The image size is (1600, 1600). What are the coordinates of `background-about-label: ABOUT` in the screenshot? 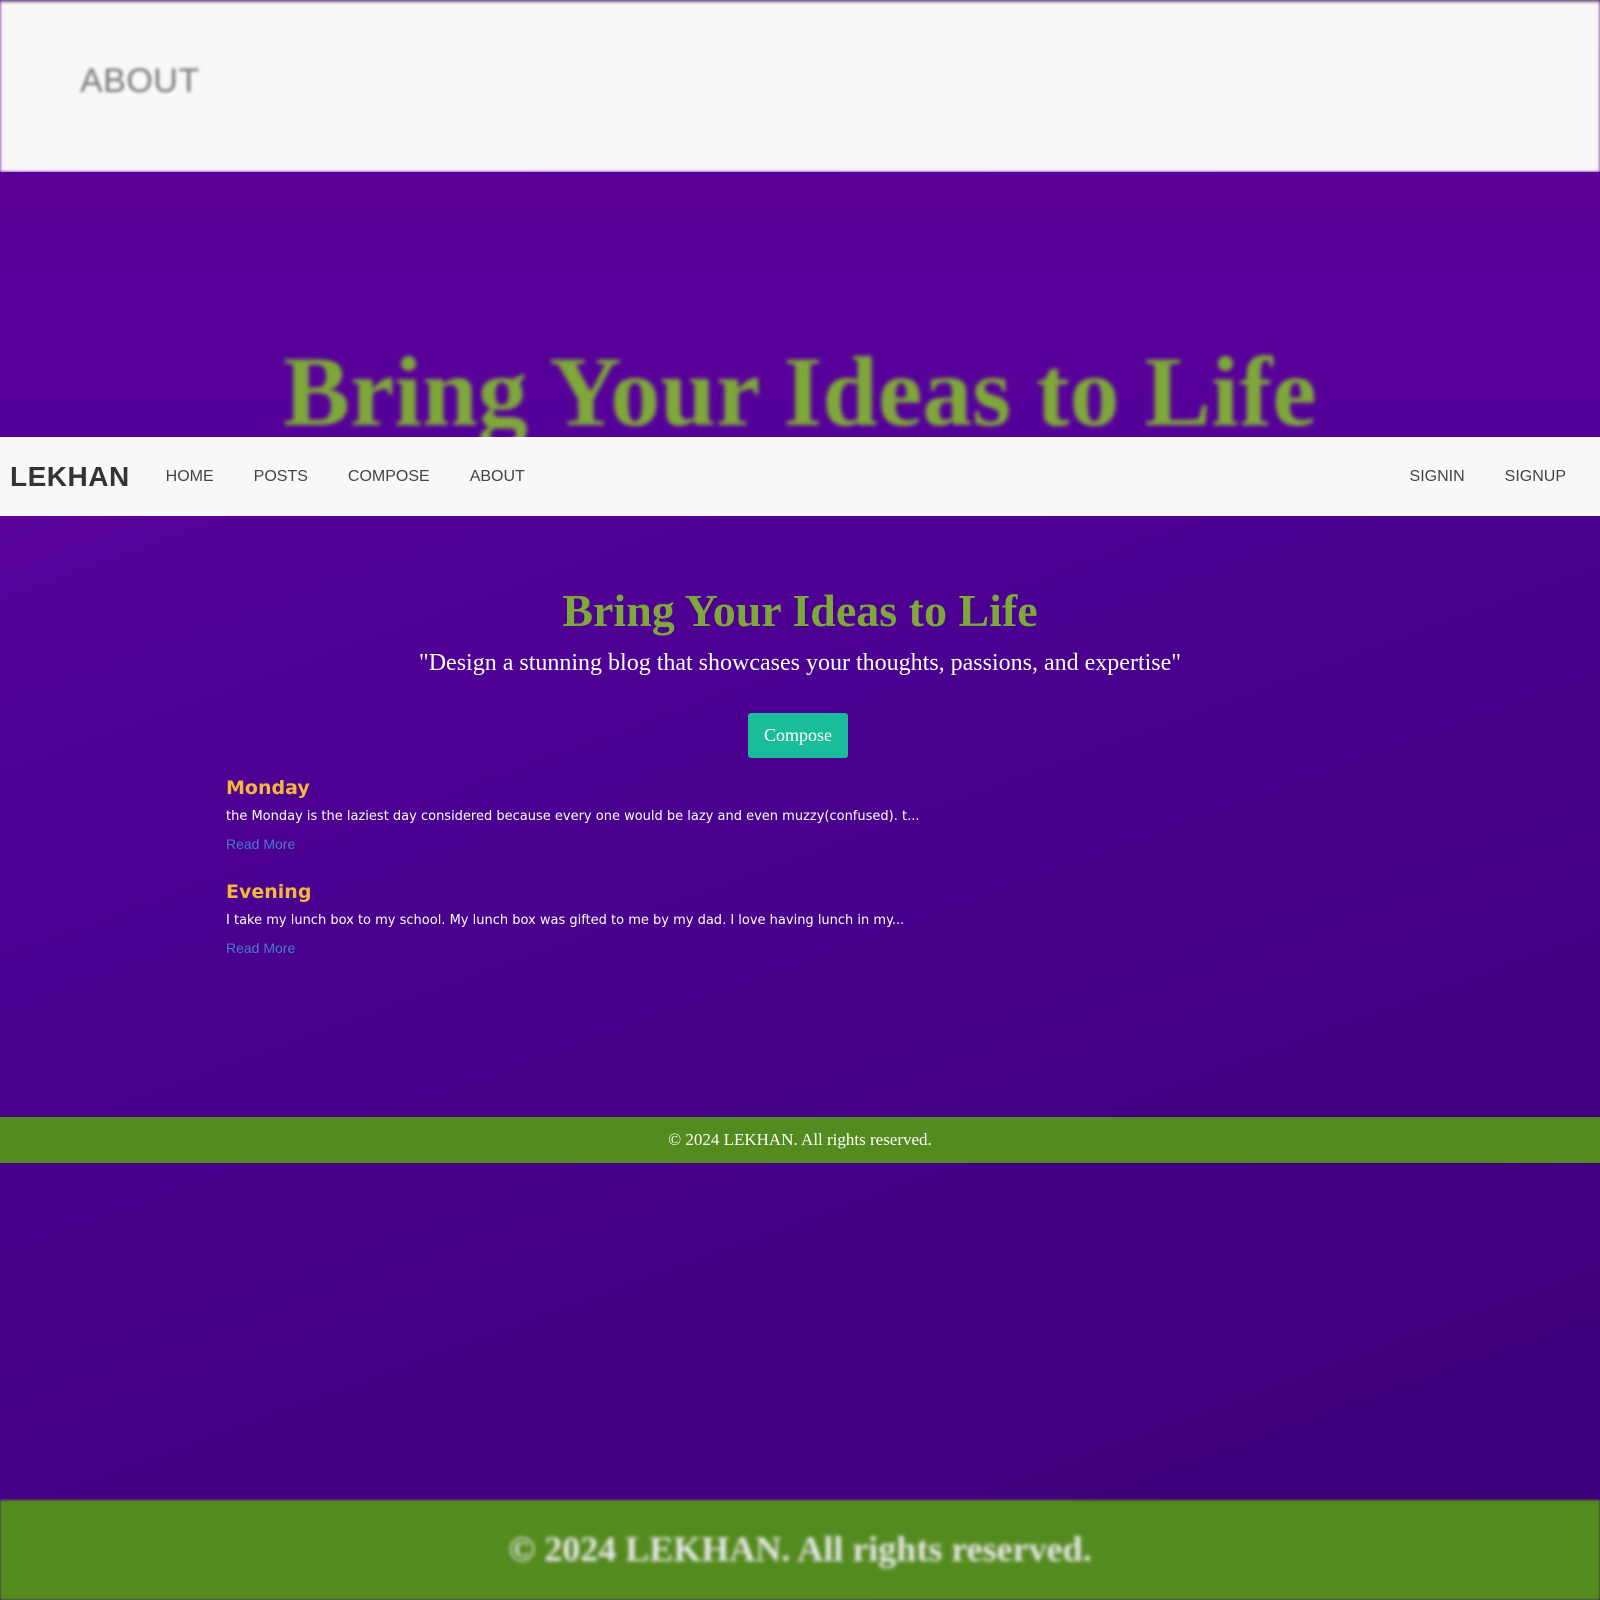 It's located at (140, 81).